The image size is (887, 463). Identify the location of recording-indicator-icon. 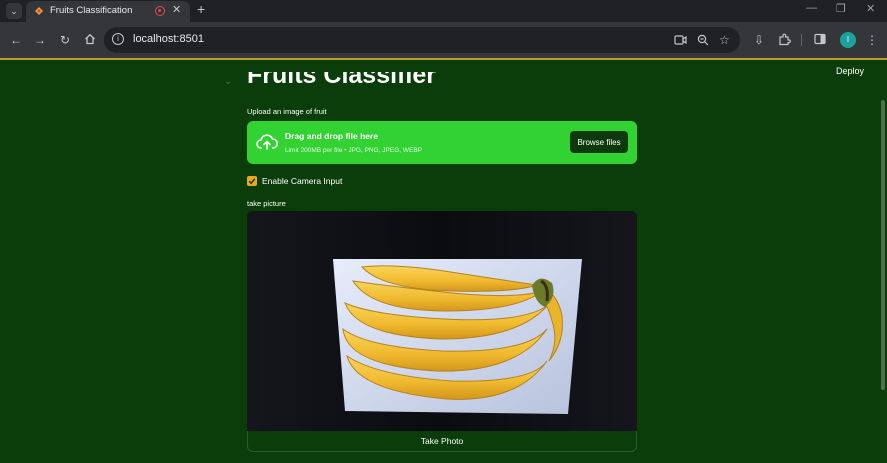
(160, 11).